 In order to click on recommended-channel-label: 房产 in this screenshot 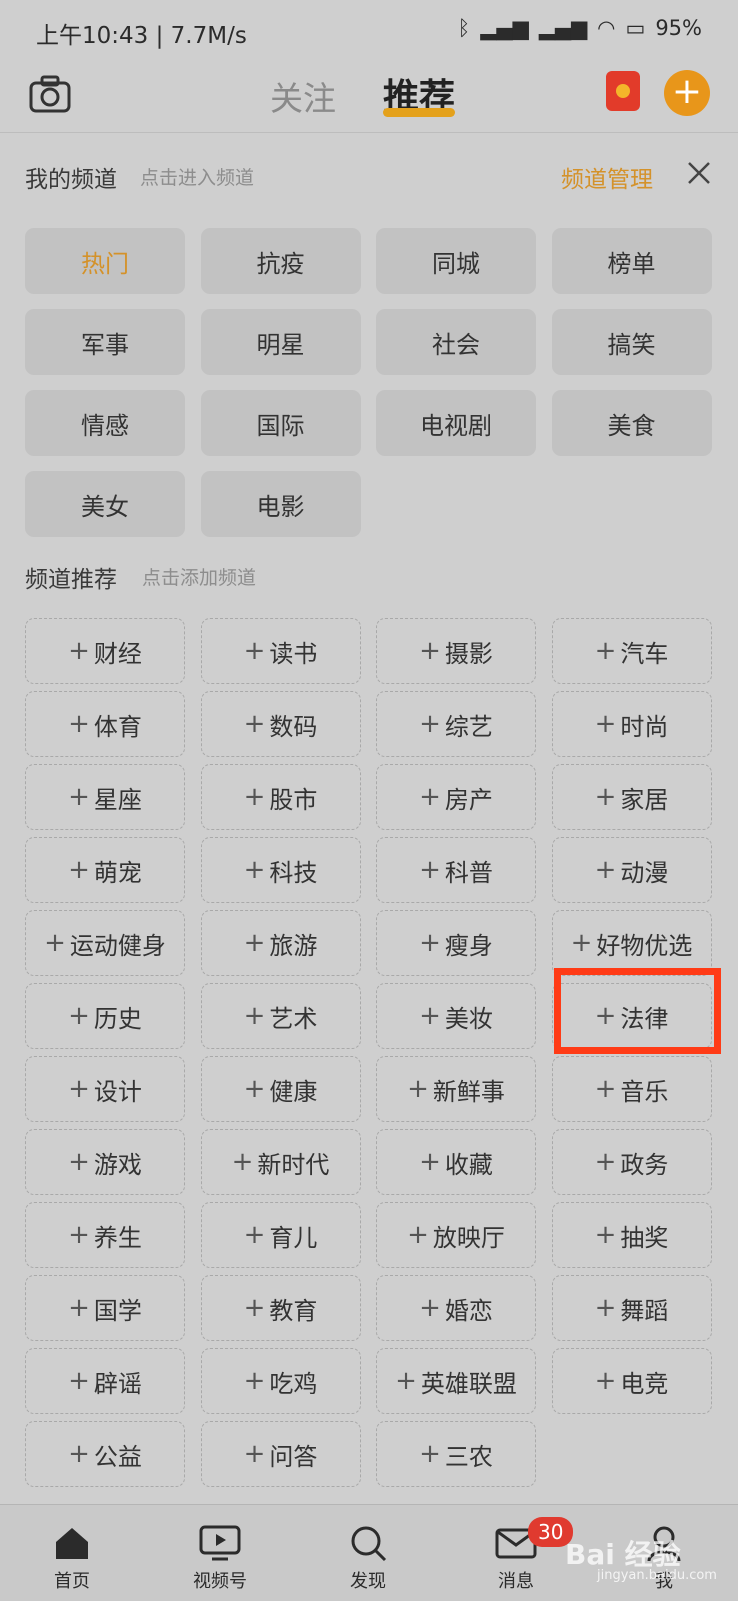, I will do `click(468, 799)`.